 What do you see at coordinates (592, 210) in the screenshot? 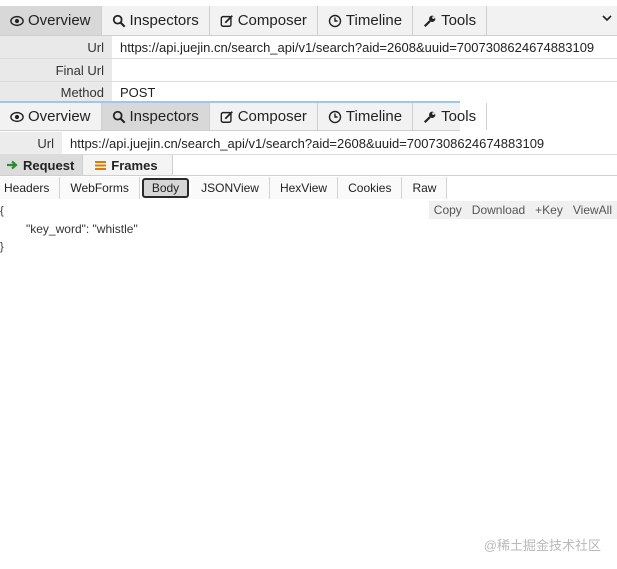
I see `view-all-button: ViewAll` at bounding box center [592, 210].